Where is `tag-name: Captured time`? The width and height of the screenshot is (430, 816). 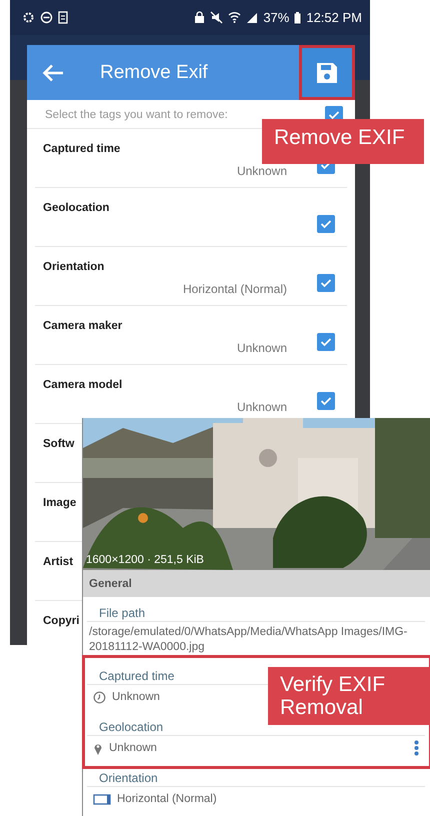
tag-name: Captured time is located at coordinates (81, 149).